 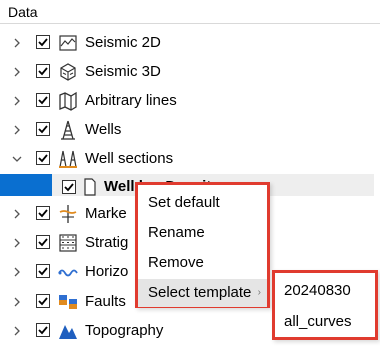 I want to click on menu-item-remove: Remove, so click(x=202, y=263).